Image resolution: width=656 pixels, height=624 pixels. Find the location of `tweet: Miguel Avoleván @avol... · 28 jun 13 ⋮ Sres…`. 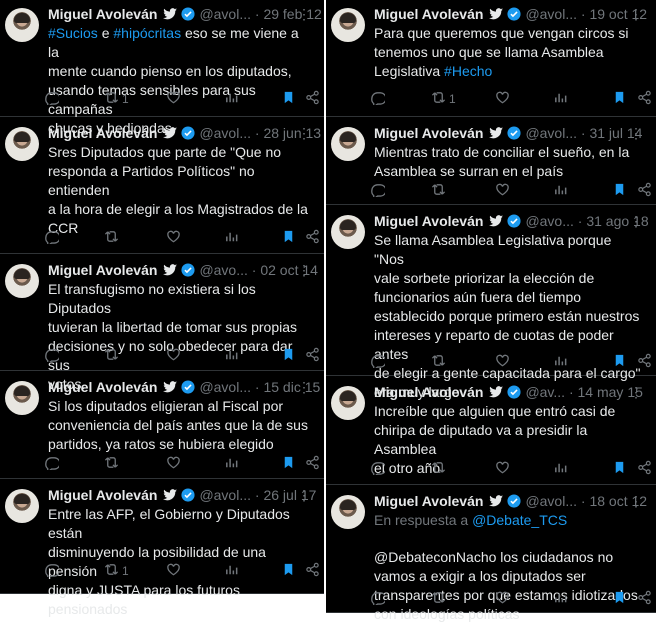

tweet: Miguel Avoleván @avol... · 28 jun 13 ⋮ Sres… is located at coordinates (162, 185).